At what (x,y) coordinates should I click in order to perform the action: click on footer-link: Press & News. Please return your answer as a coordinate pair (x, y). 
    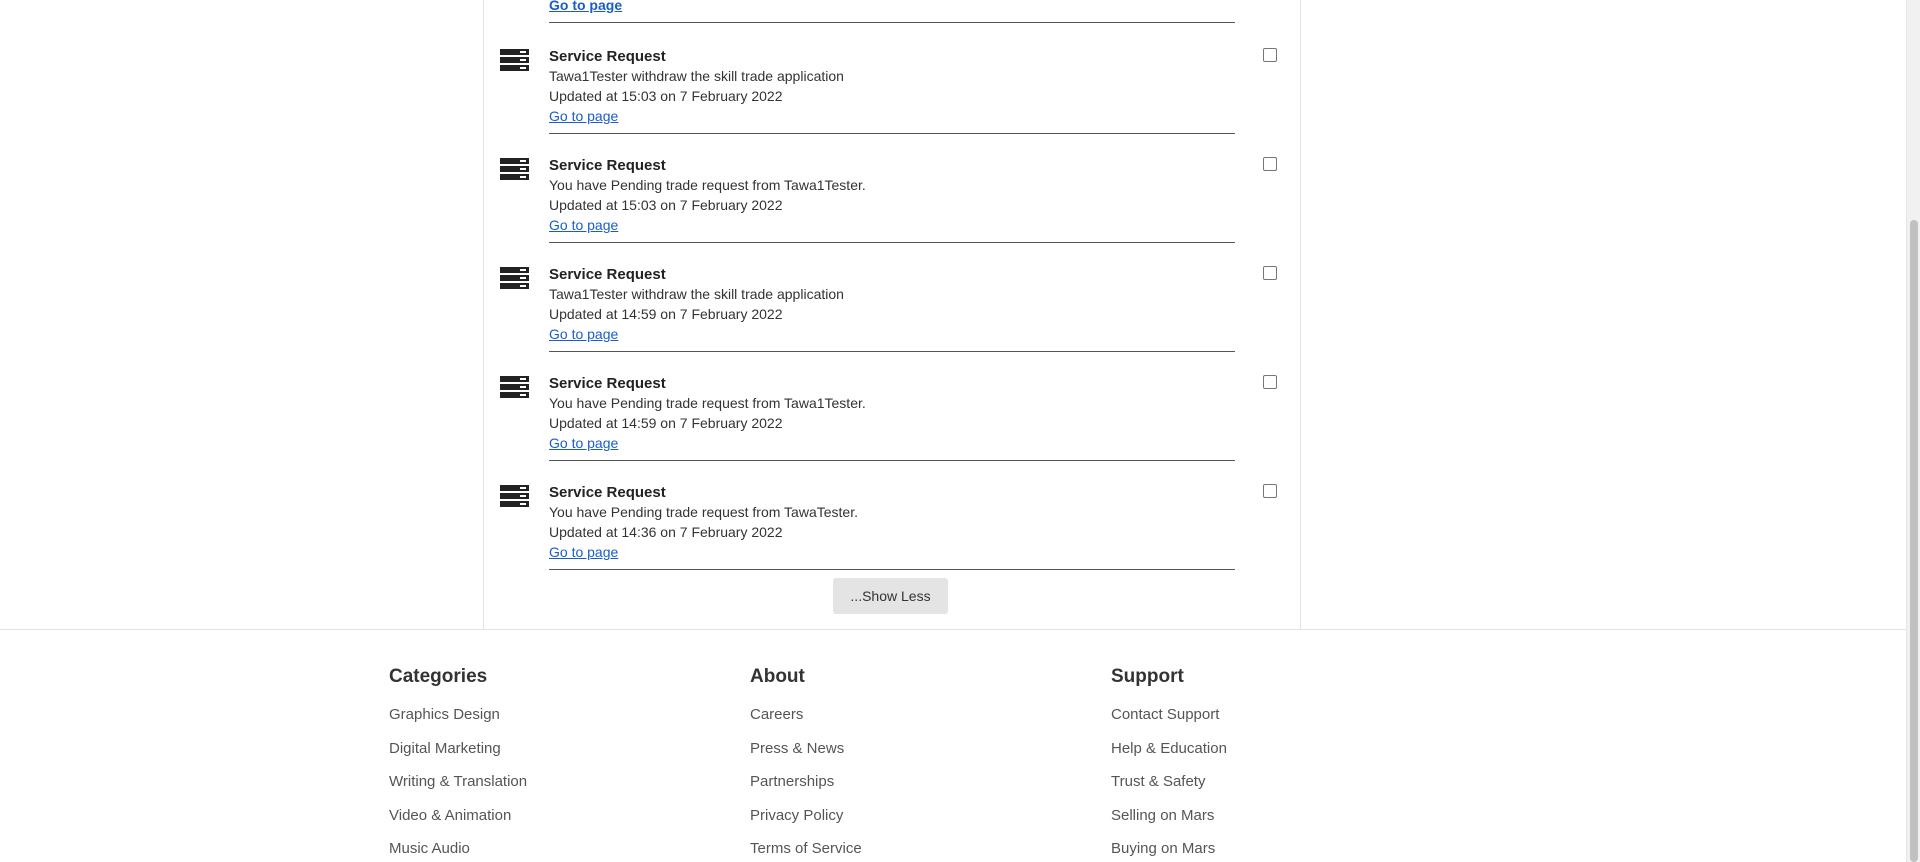
    Looking at the image, I should click on (806, 757).